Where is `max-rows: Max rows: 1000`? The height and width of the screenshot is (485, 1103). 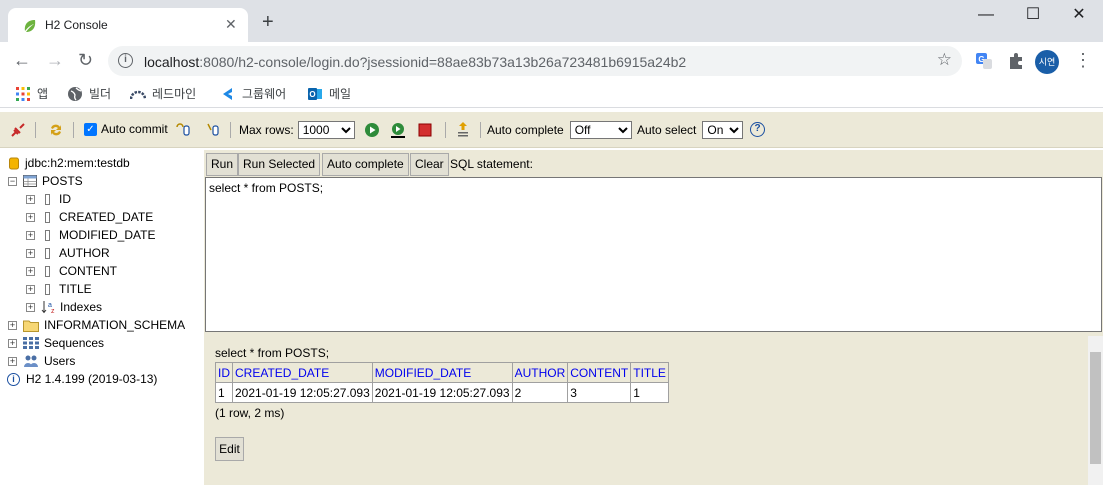 max-rows: Max rows: 1000 is located at coordinates (297, 130).